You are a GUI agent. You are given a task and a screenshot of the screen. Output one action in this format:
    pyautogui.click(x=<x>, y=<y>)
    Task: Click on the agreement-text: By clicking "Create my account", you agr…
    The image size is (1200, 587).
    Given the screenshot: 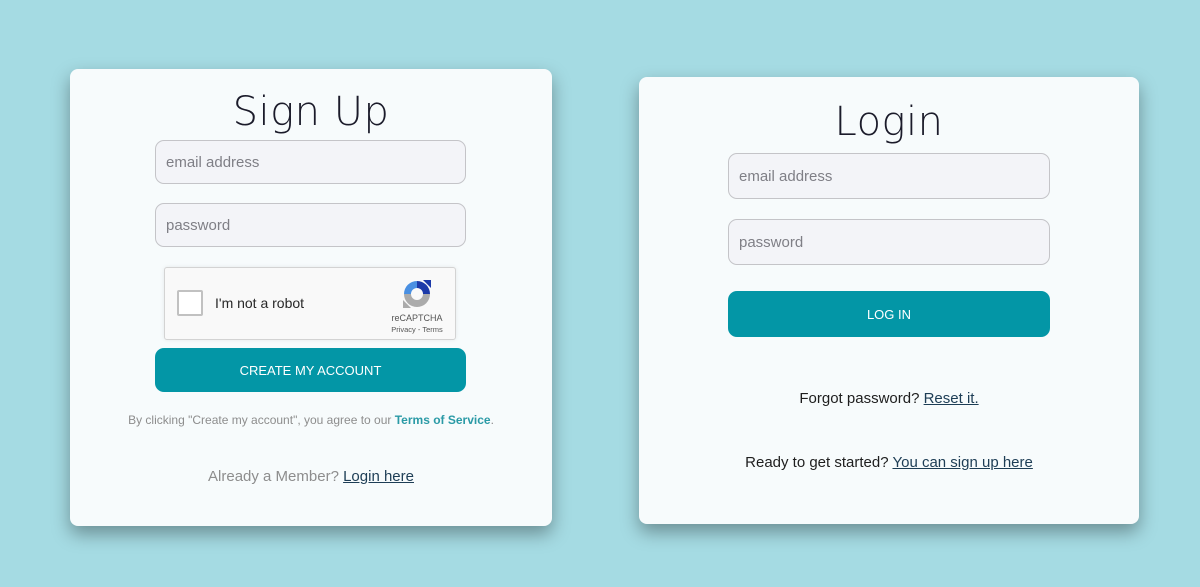 What is the action you would take?
    pyautogui.click(x=311, y=420)
    